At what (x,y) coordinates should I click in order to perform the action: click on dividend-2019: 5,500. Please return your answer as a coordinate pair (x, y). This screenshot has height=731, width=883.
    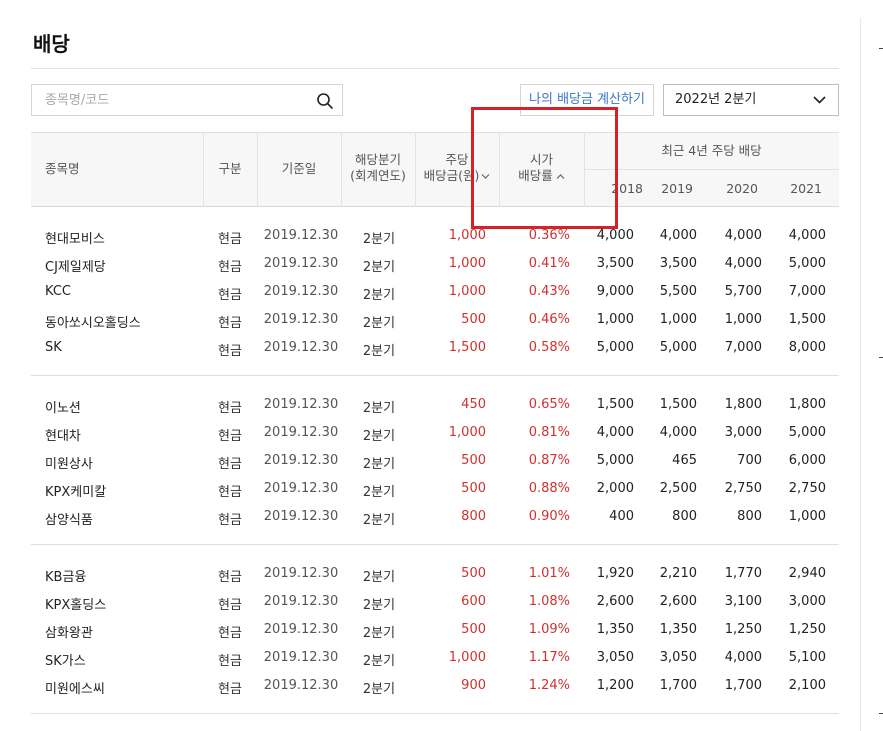
    Looking at the image, I should click on (678, 291).